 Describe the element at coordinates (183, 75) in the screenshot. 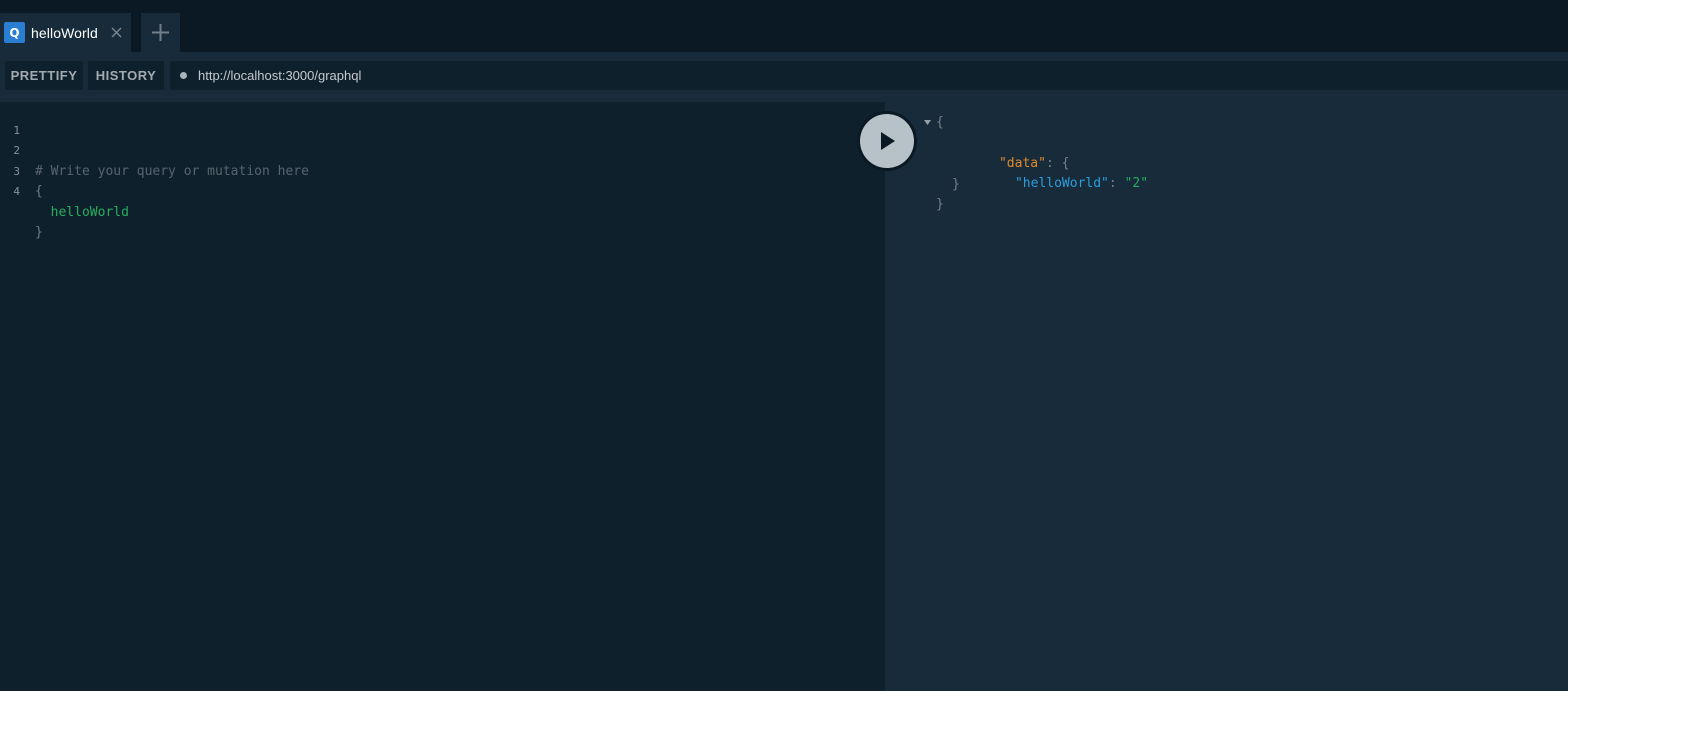

I see `connection-status-icon` at that location.